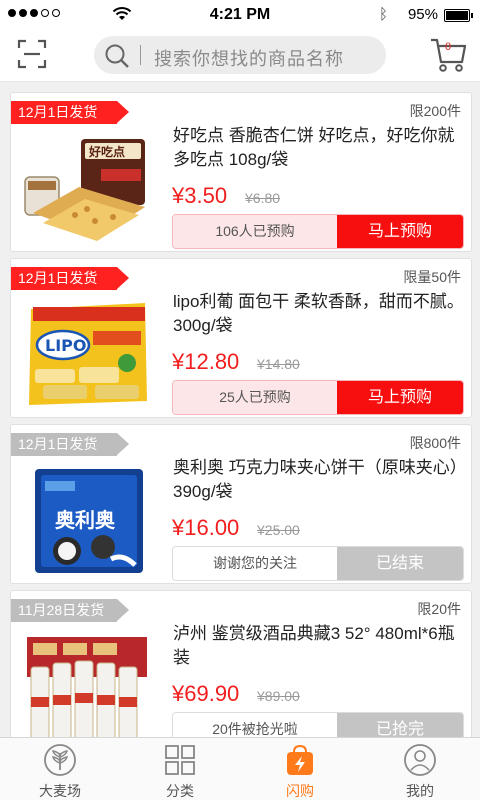 This screenshot has width=480, height=800. I want to click on battery-percent: 95%, so click(422, 14).